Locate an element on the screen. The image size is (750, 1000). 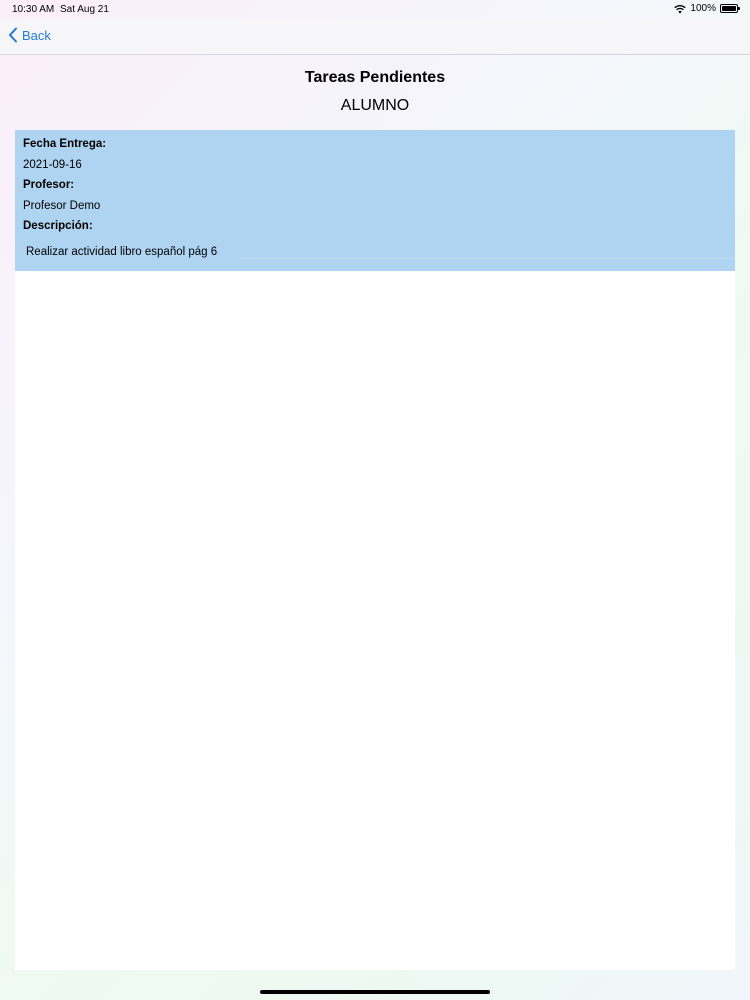
description-divider is located at coordinates (487, 258).